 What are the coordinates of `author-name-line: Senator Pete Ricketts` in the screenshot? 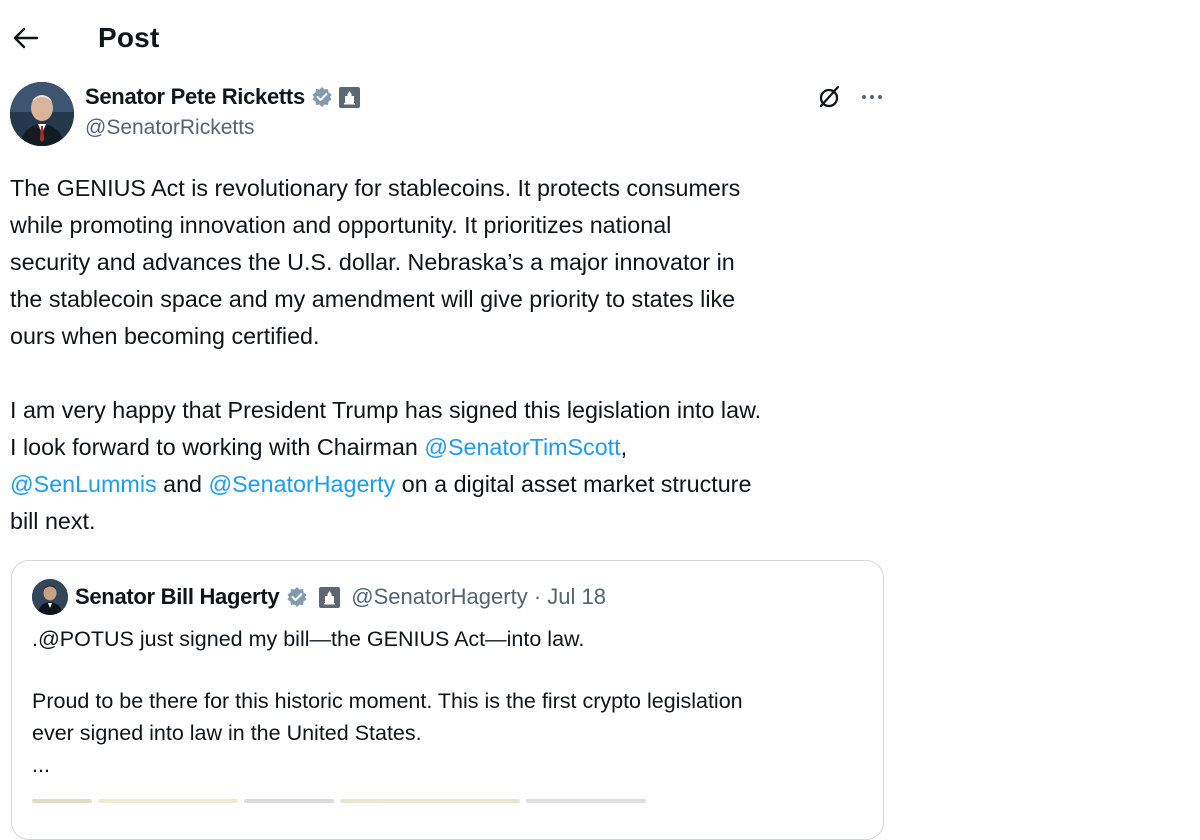 It's located at (222, 97).